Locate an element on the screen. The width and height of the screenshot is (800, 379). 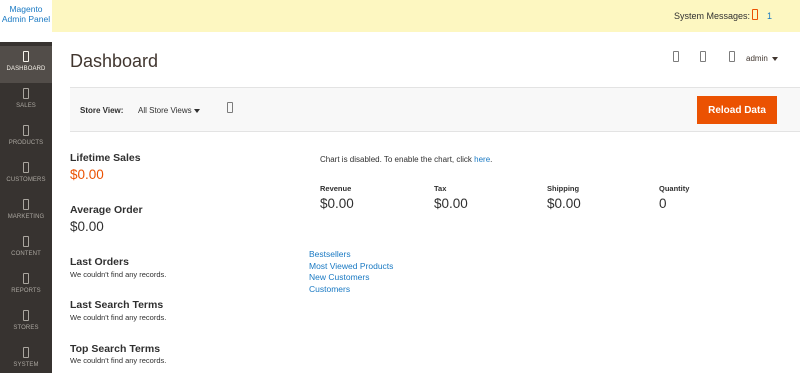
logo-line1: Magento is located at coordinates (26, 9).